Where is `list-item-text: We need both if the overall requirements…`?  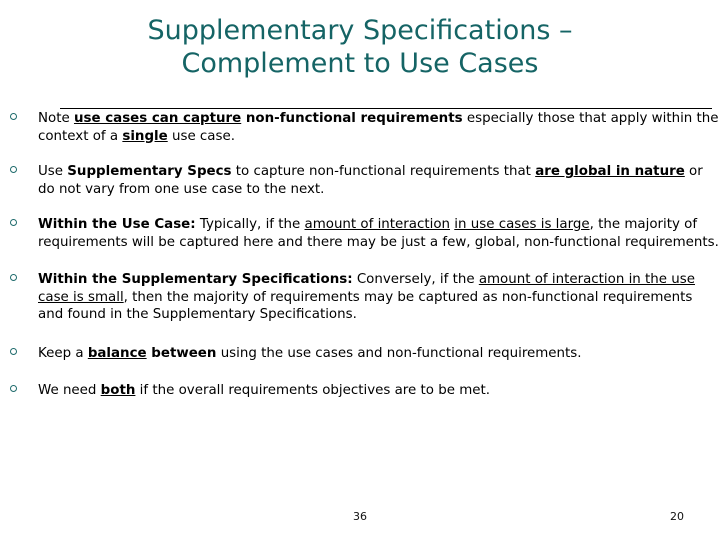 list-item-text: We need both if the overall requirements… is located at coordinates (264, 390).